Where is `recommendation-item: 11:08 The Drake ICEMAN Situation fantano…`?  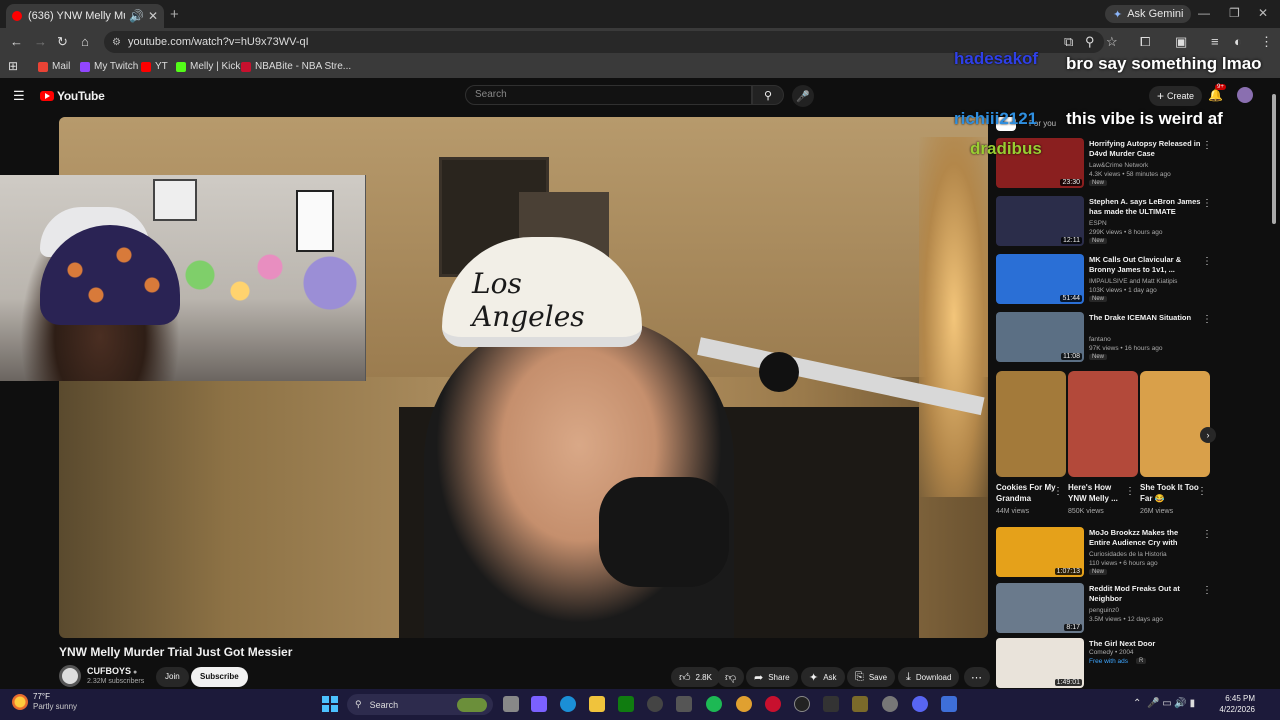 recommendation-item: 11:08 The Drake ICEMAN Situation fantano… is located at coordinates (1104, 338).